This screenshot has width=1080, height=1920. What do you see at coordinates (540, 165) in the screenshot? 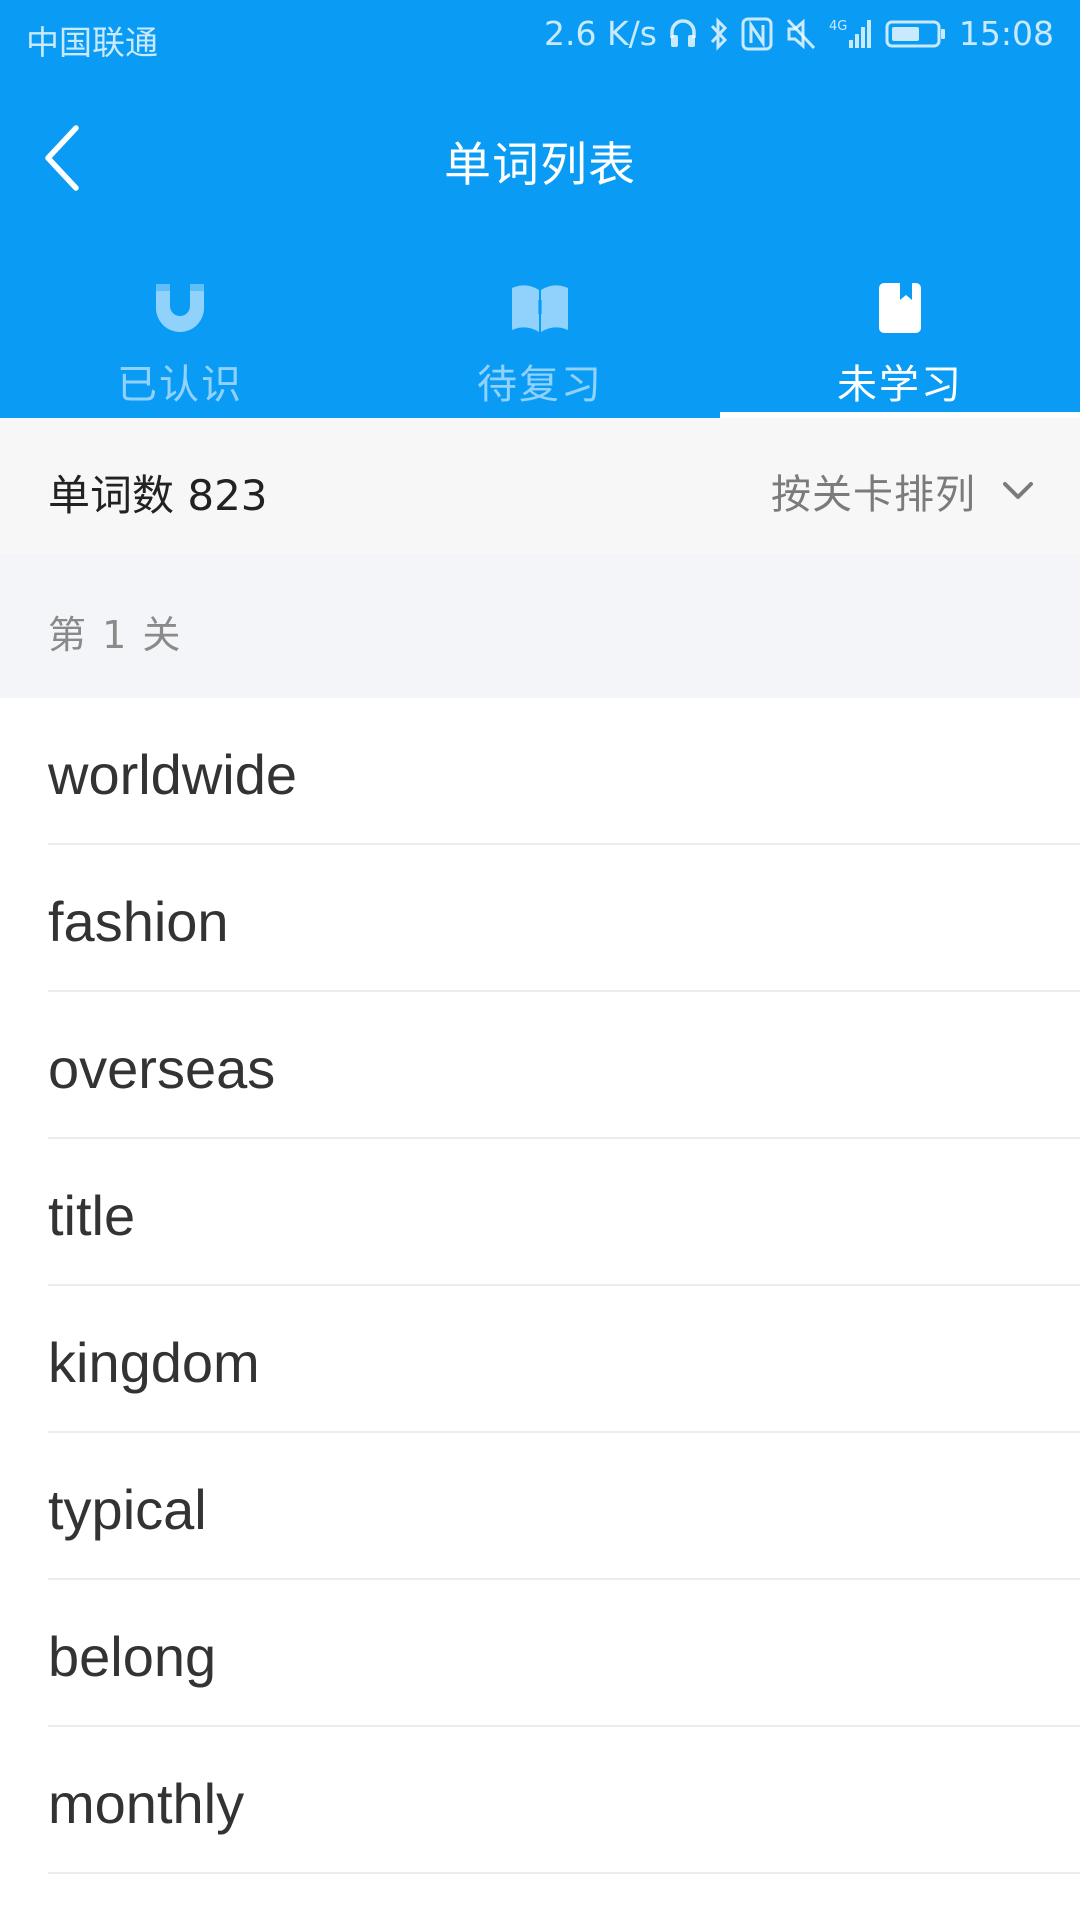
I see `page-title: 单词列表` at bounding box center [540, 165].